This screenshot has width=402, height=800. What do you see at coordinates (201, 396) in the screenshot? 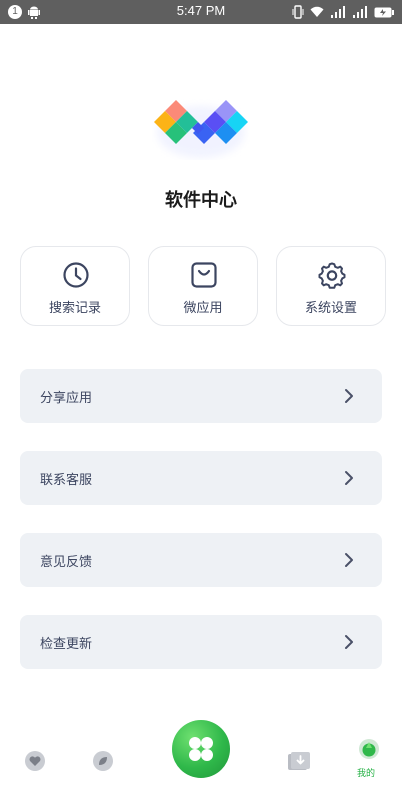
I see `share-app-row: 分享应用` at bounding box center [201, 396].